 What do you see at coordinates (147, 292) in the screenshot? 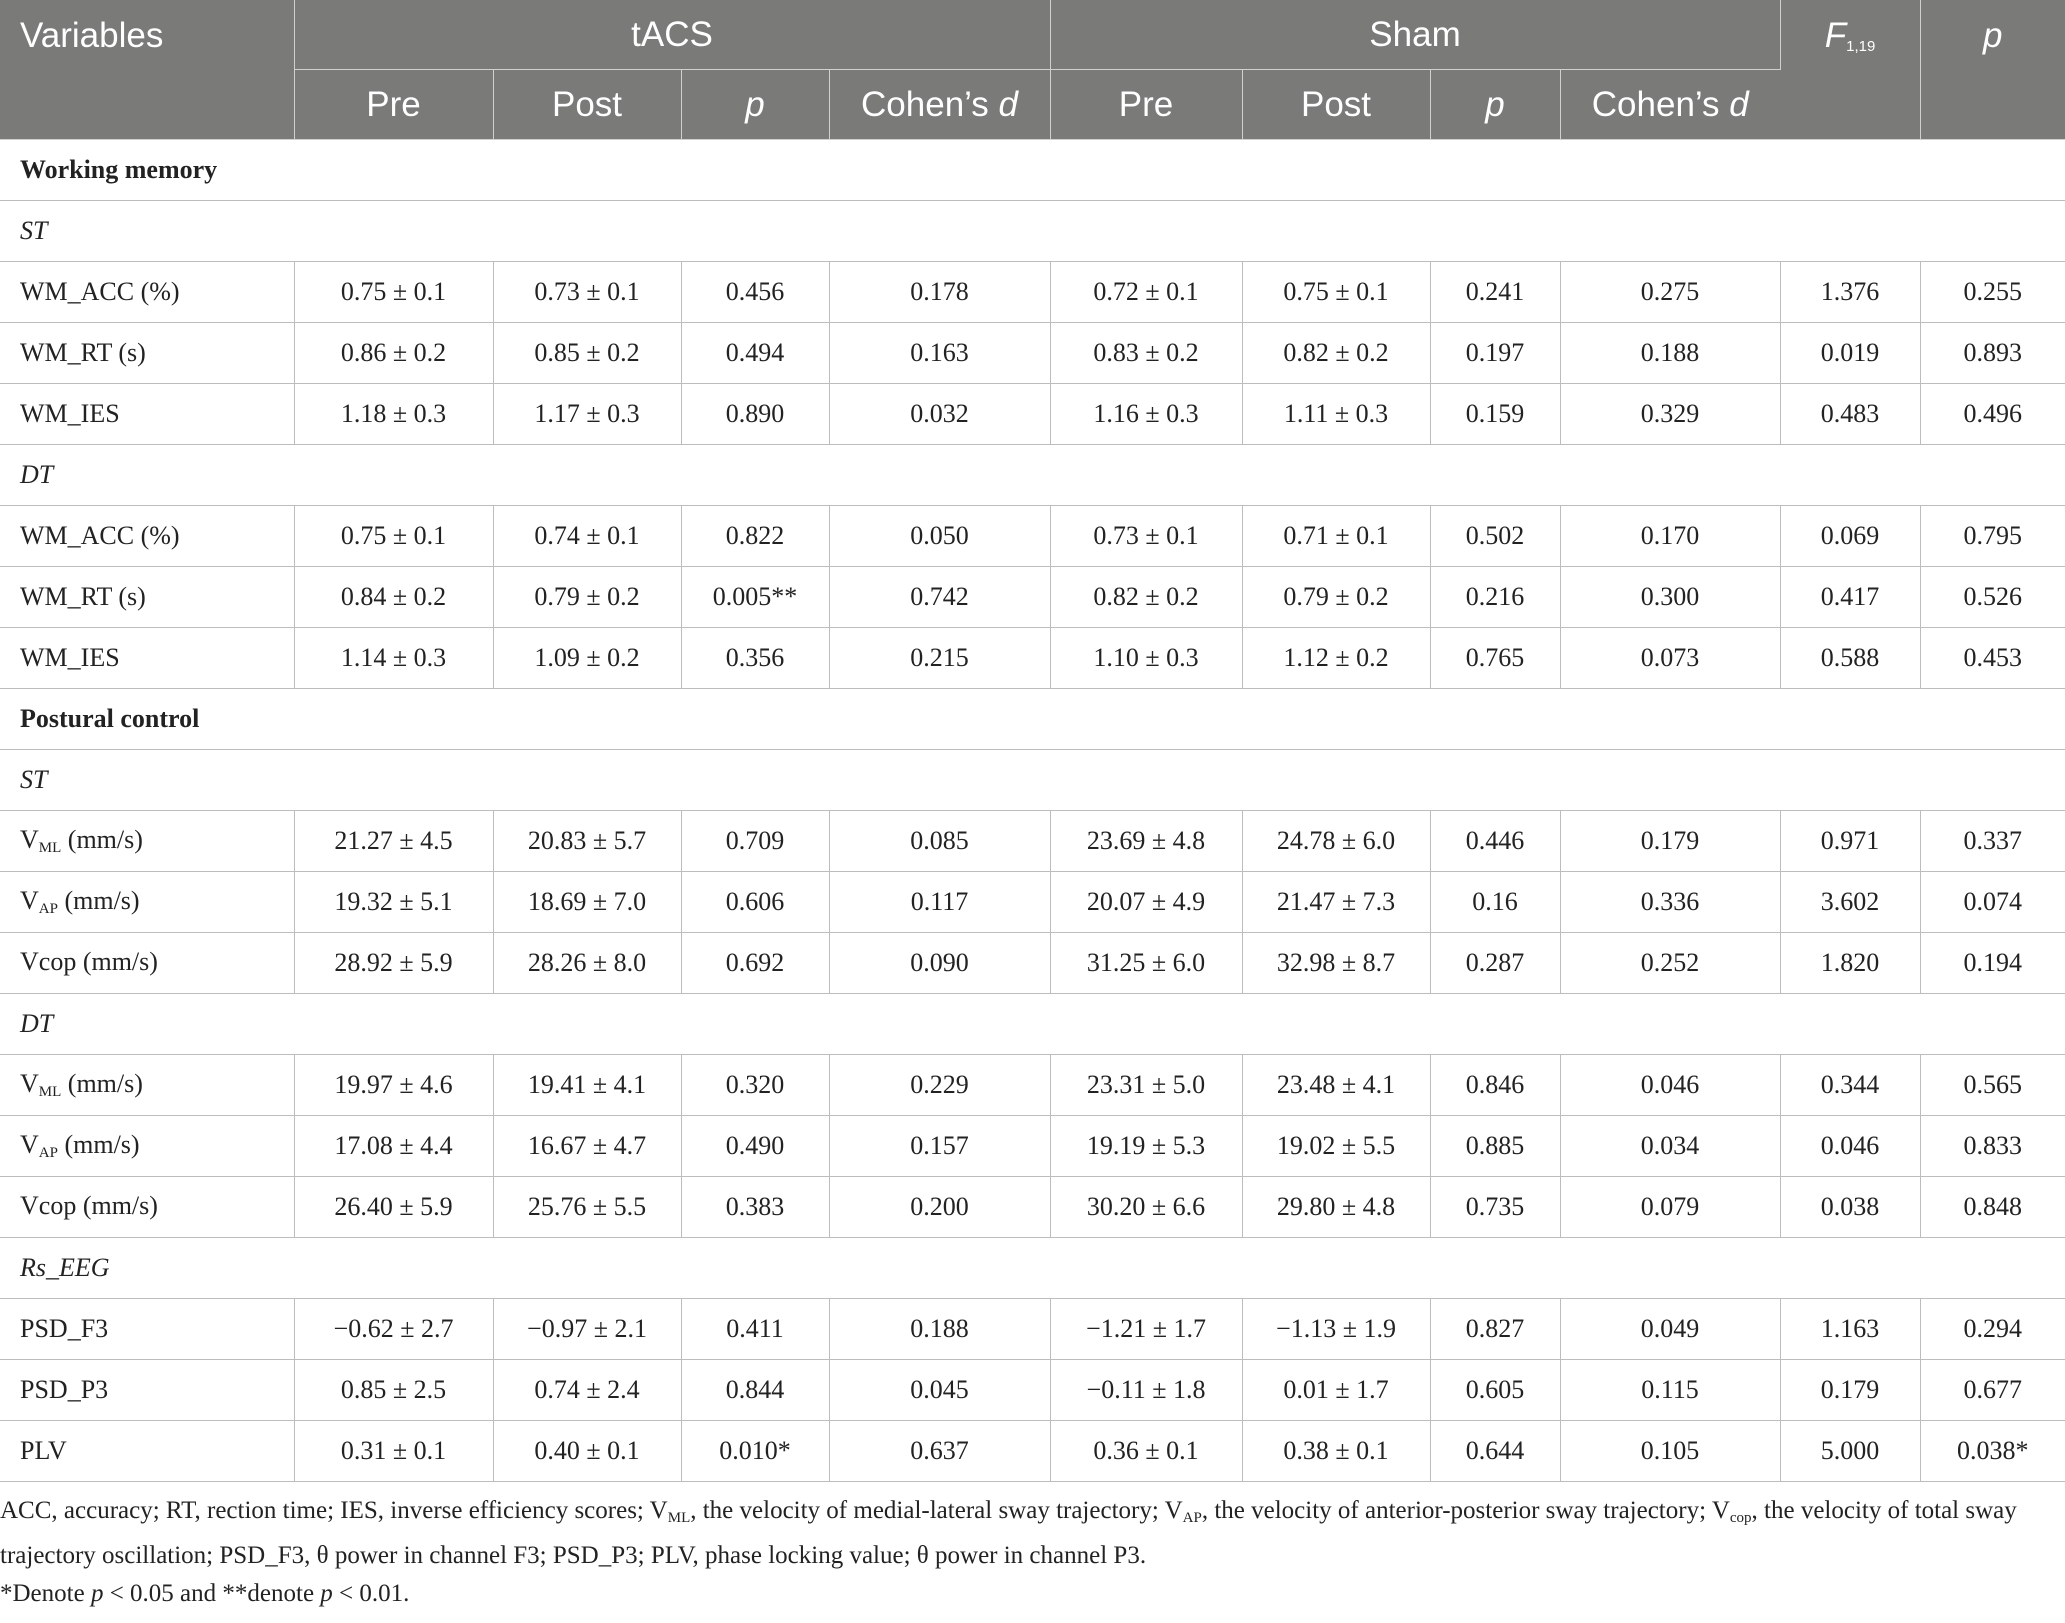
I see `row-label: WM_ACC (%)` at bounding box center [147, 292].